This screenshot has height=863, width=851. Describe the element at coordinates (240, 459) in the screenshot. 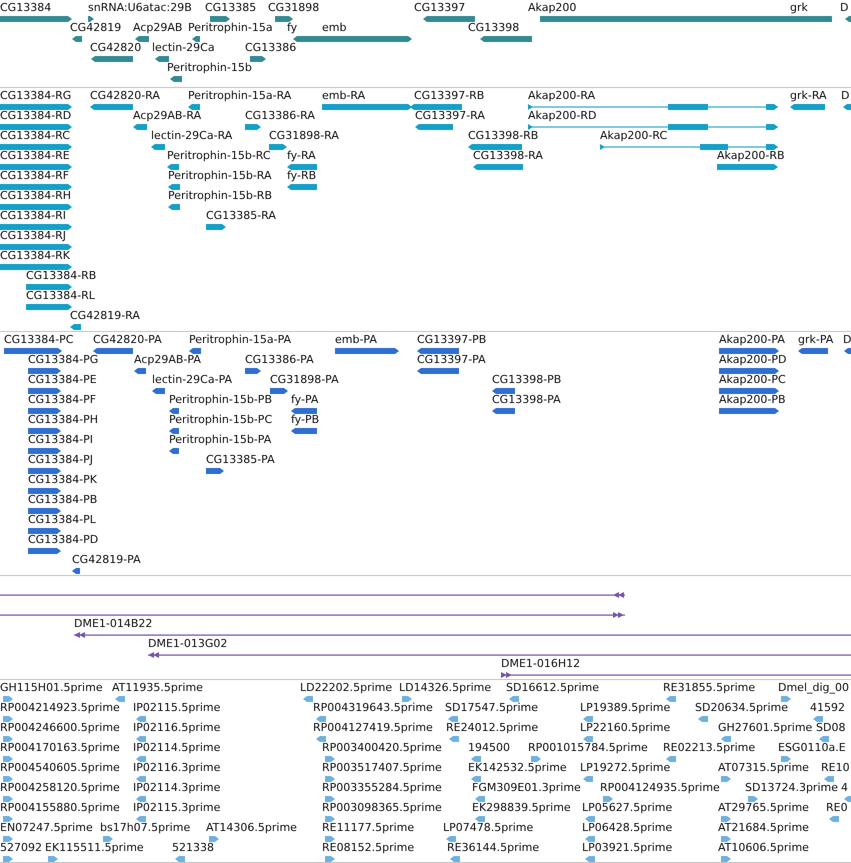

I see `feature-label: CG13385-PA` at that location.